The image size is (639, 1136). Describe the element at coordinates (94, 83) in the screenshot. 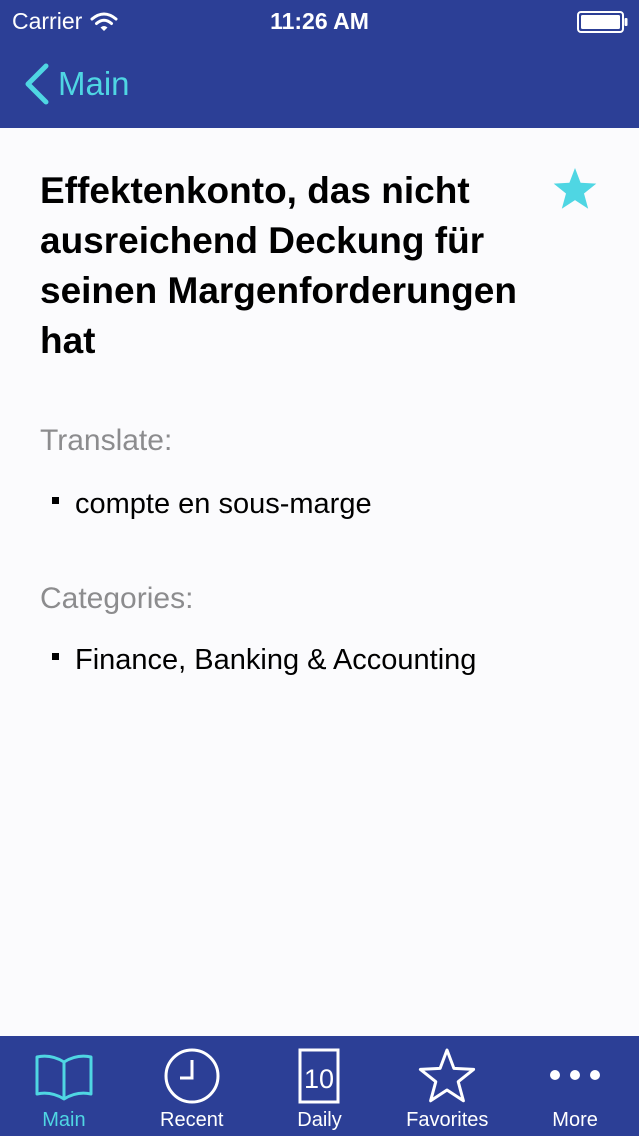

I see `back-label: Main` at that location.